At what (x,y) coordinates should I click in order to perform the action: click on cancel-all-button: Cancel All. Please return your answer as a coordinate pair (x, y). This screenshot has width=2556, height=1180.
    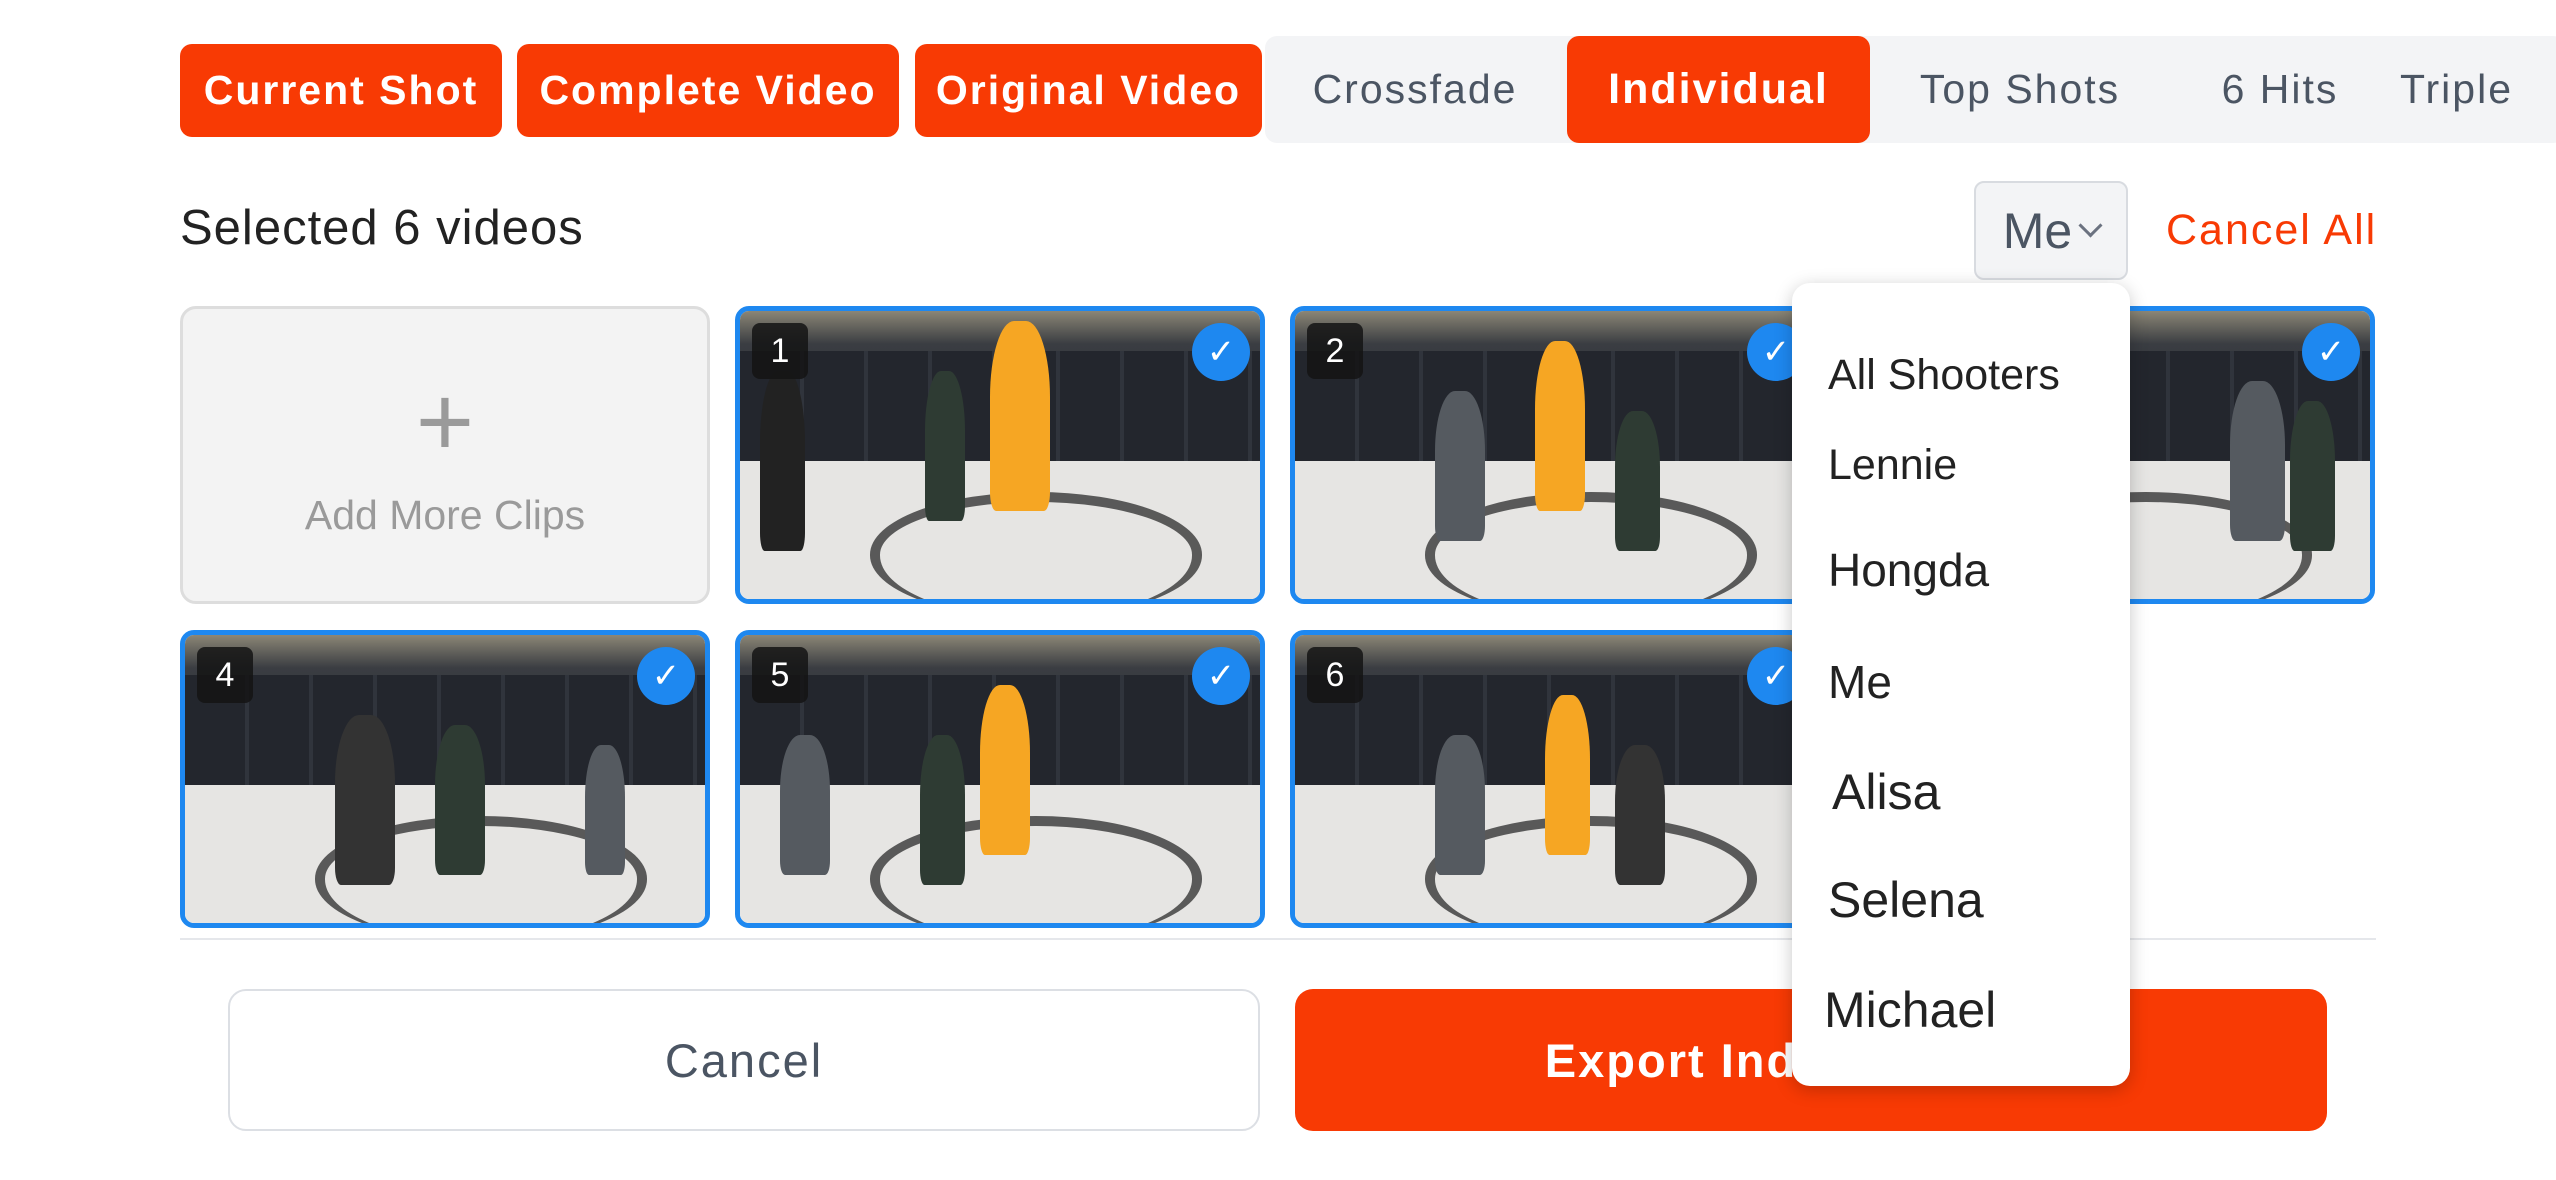
    Looking at the image, I should click on (2271, 230).